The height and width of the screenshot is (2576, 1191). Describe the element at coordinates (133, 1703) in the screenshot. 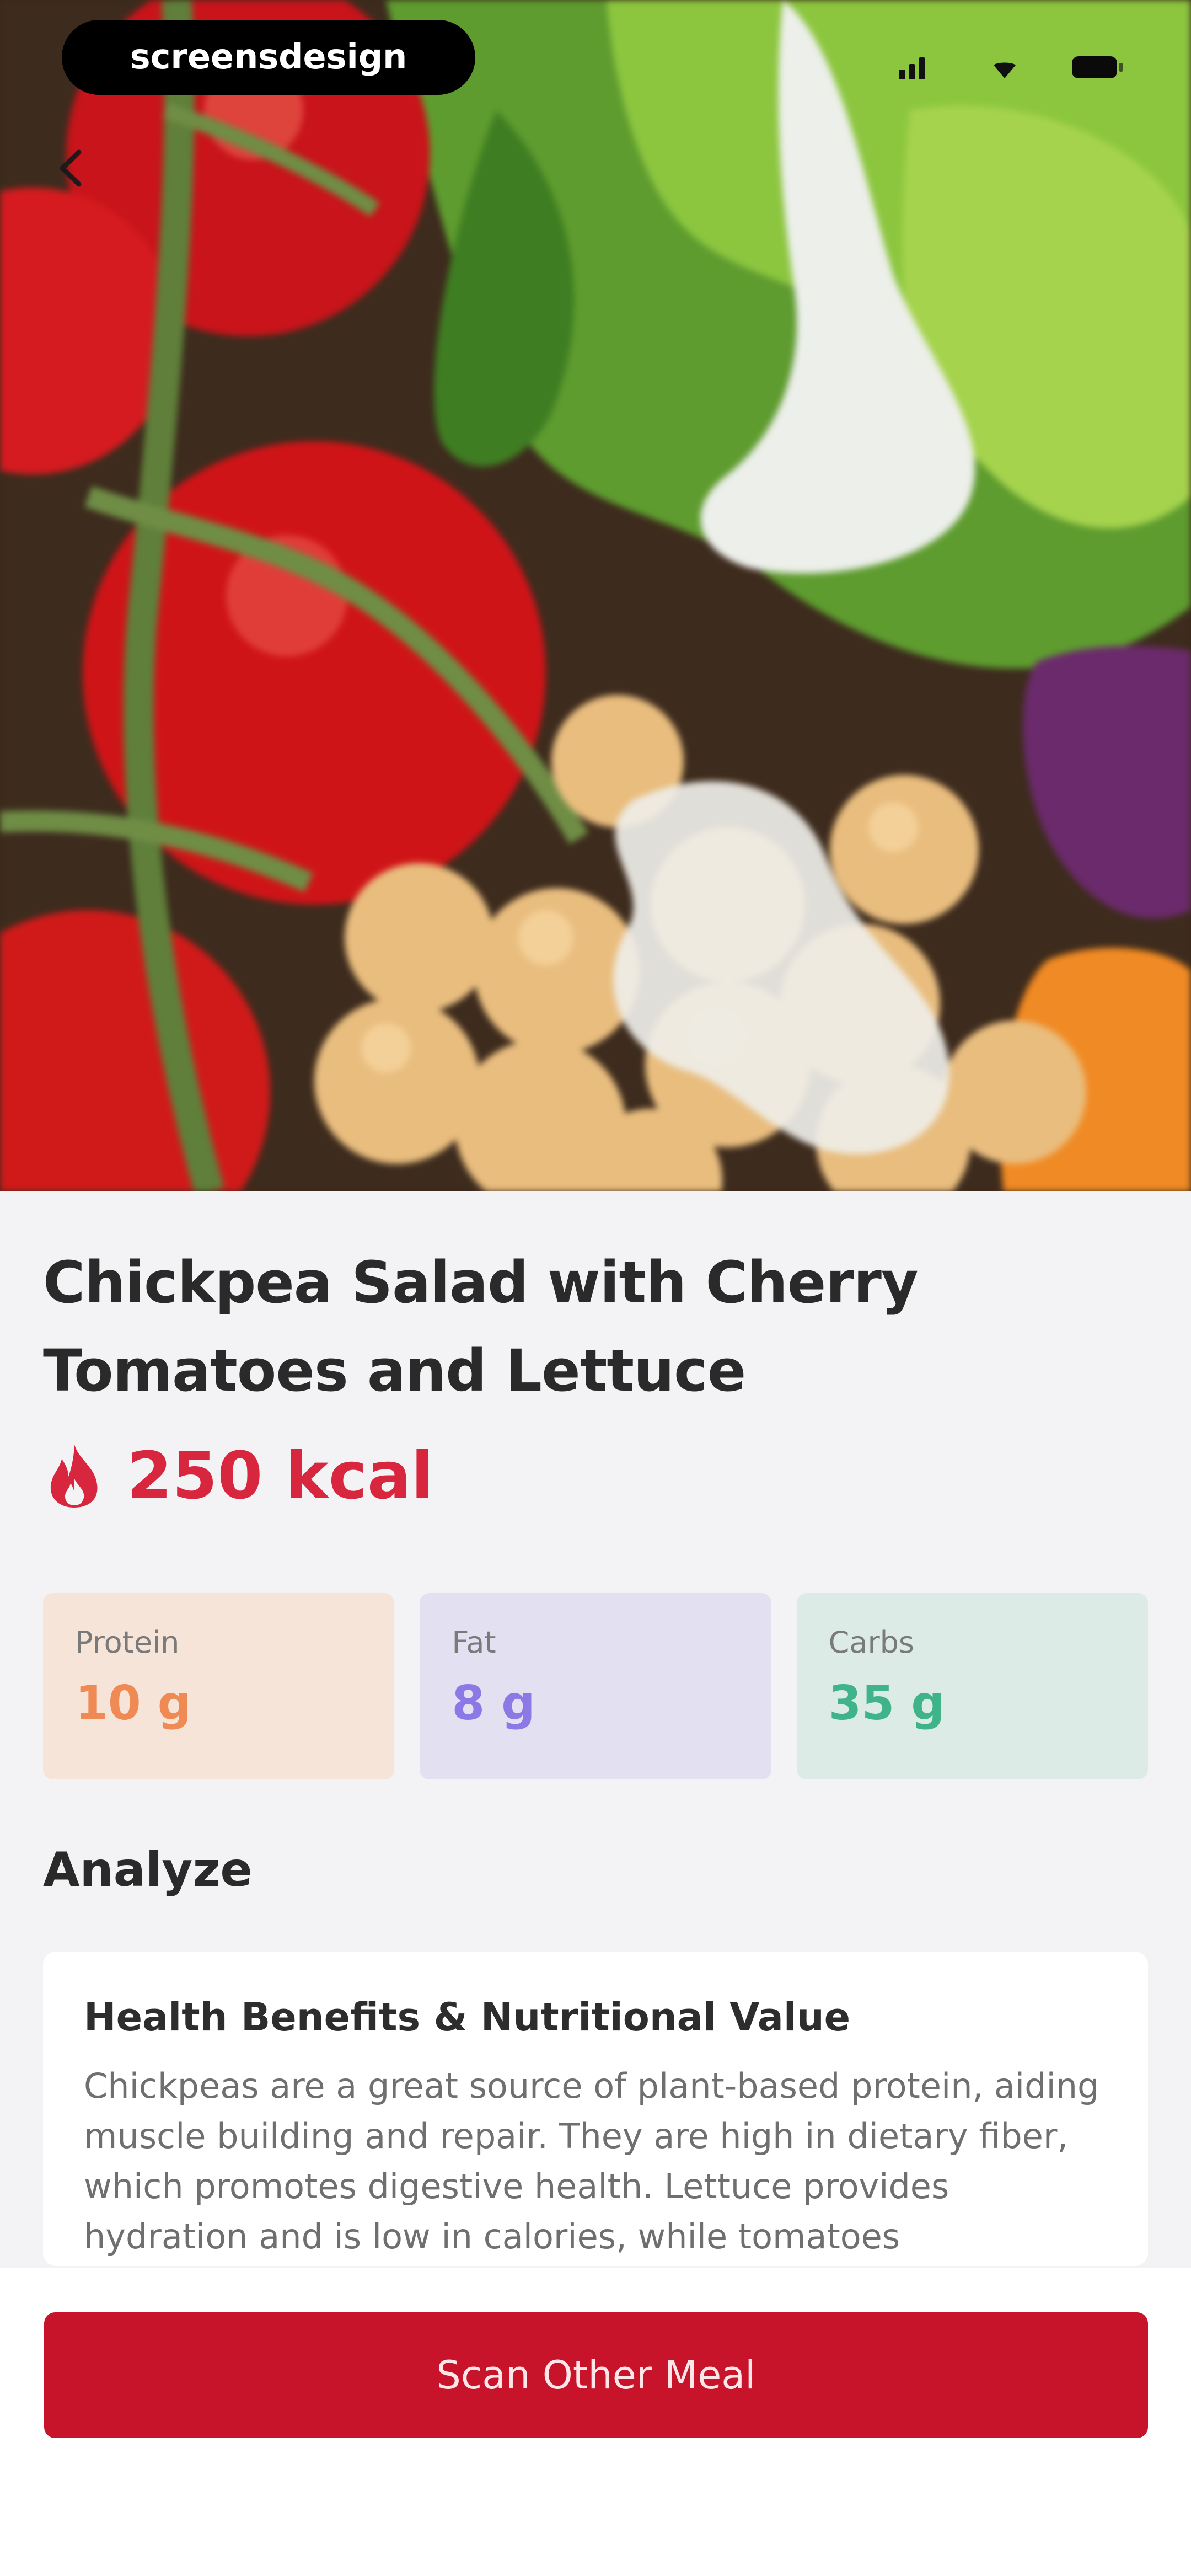

I see `macro-value: 10 g` at that location.